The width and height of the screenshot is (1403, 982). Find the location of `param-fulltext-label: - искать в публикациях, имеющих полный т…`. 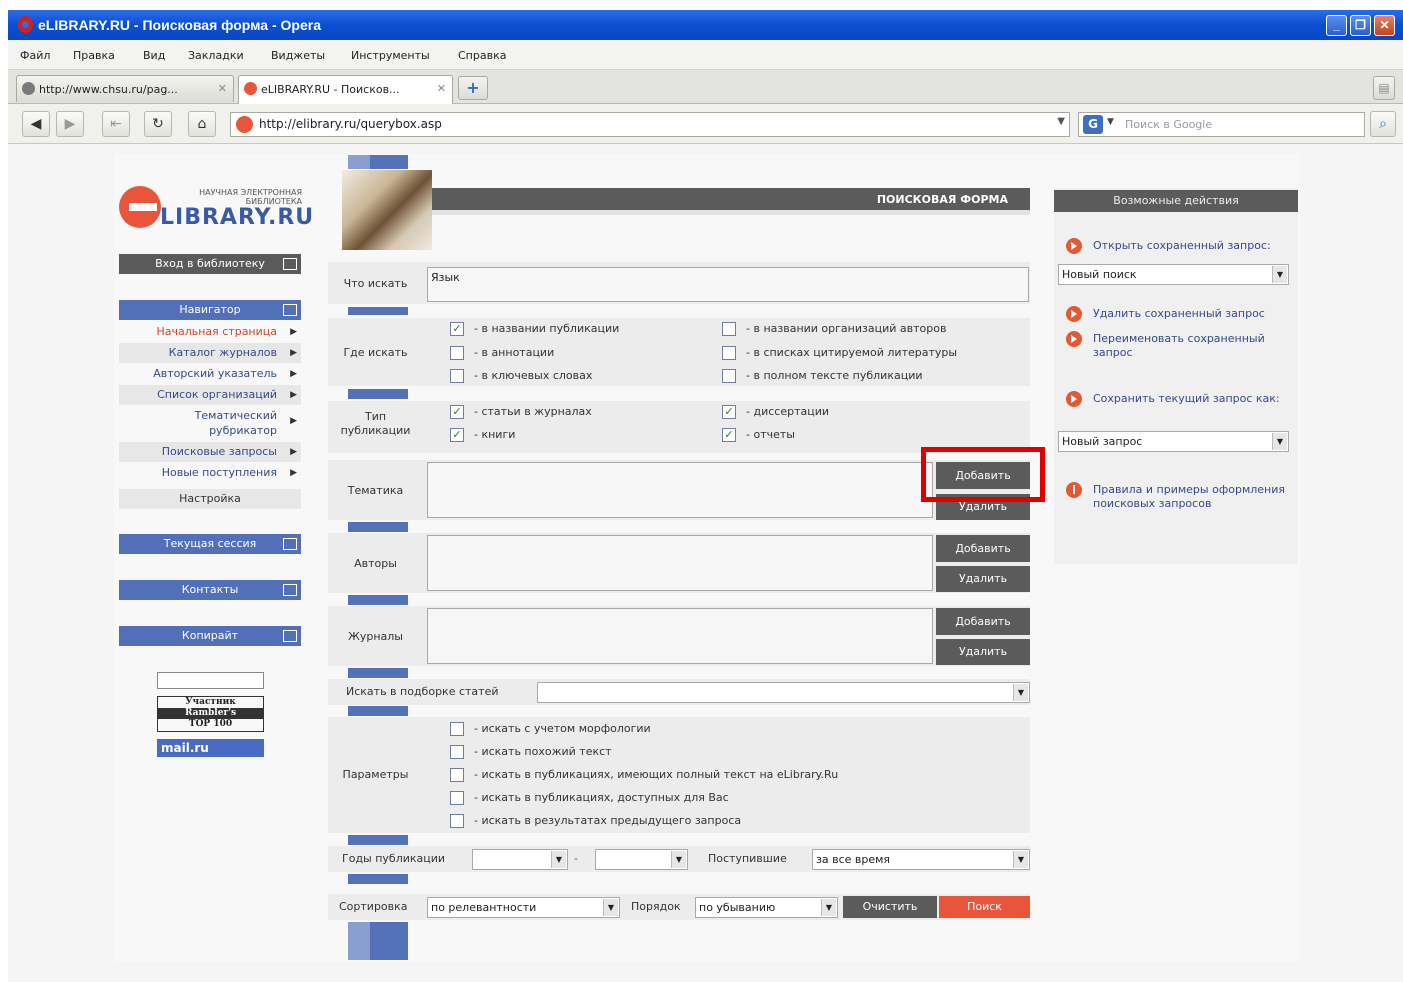

param-fulltext-label: - искать в публикациях, имеющих полный т… is located at coordinates (656, 774).